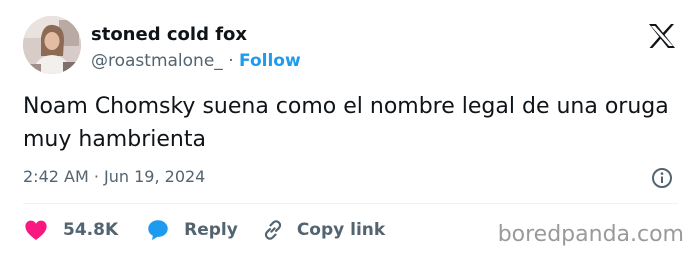 The height and width of the screenshot is (256, 700). Describe the element at coordinates (590, 234) in the screenshot. I see `watermark: boredpanda.com` at that location.